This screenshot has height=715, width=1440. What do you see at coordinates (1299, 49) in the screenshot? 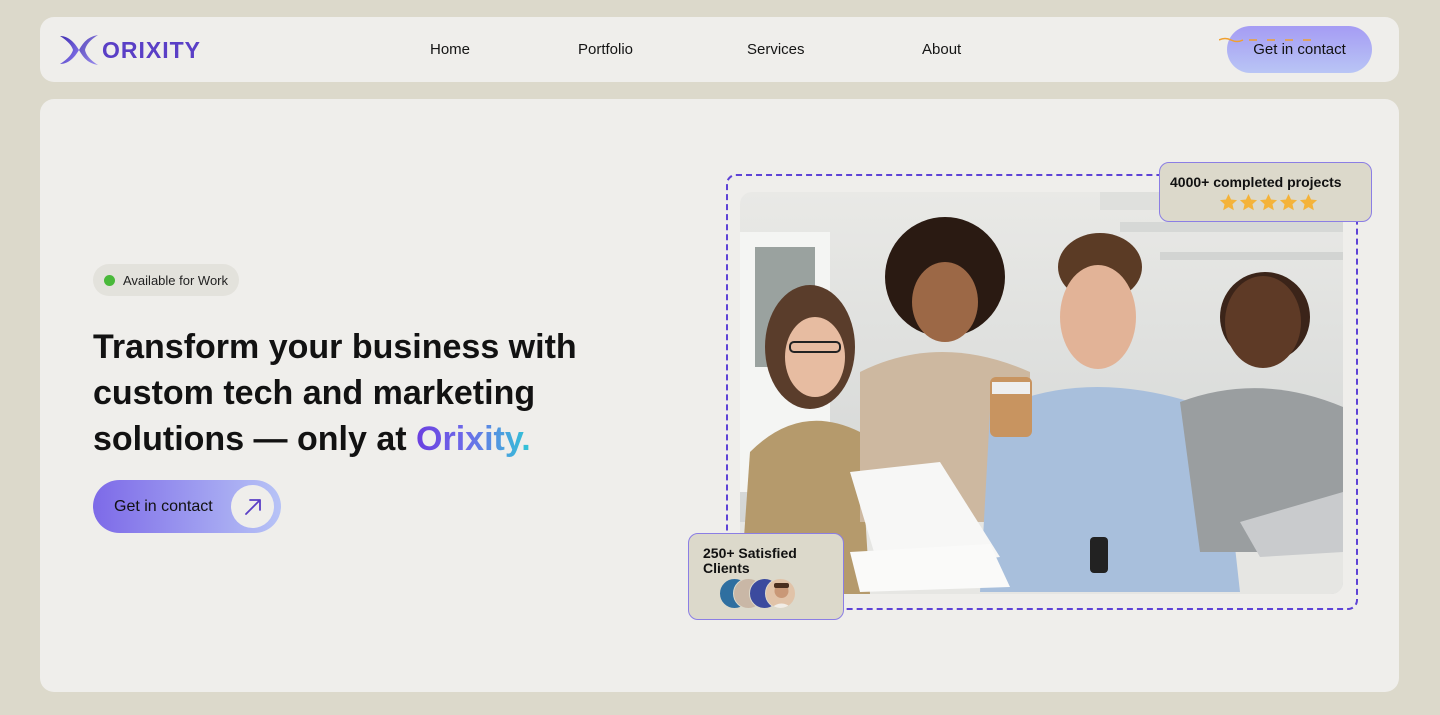
I see `nav-cta-label: Get in contact` at bounding box center [1299, 49].